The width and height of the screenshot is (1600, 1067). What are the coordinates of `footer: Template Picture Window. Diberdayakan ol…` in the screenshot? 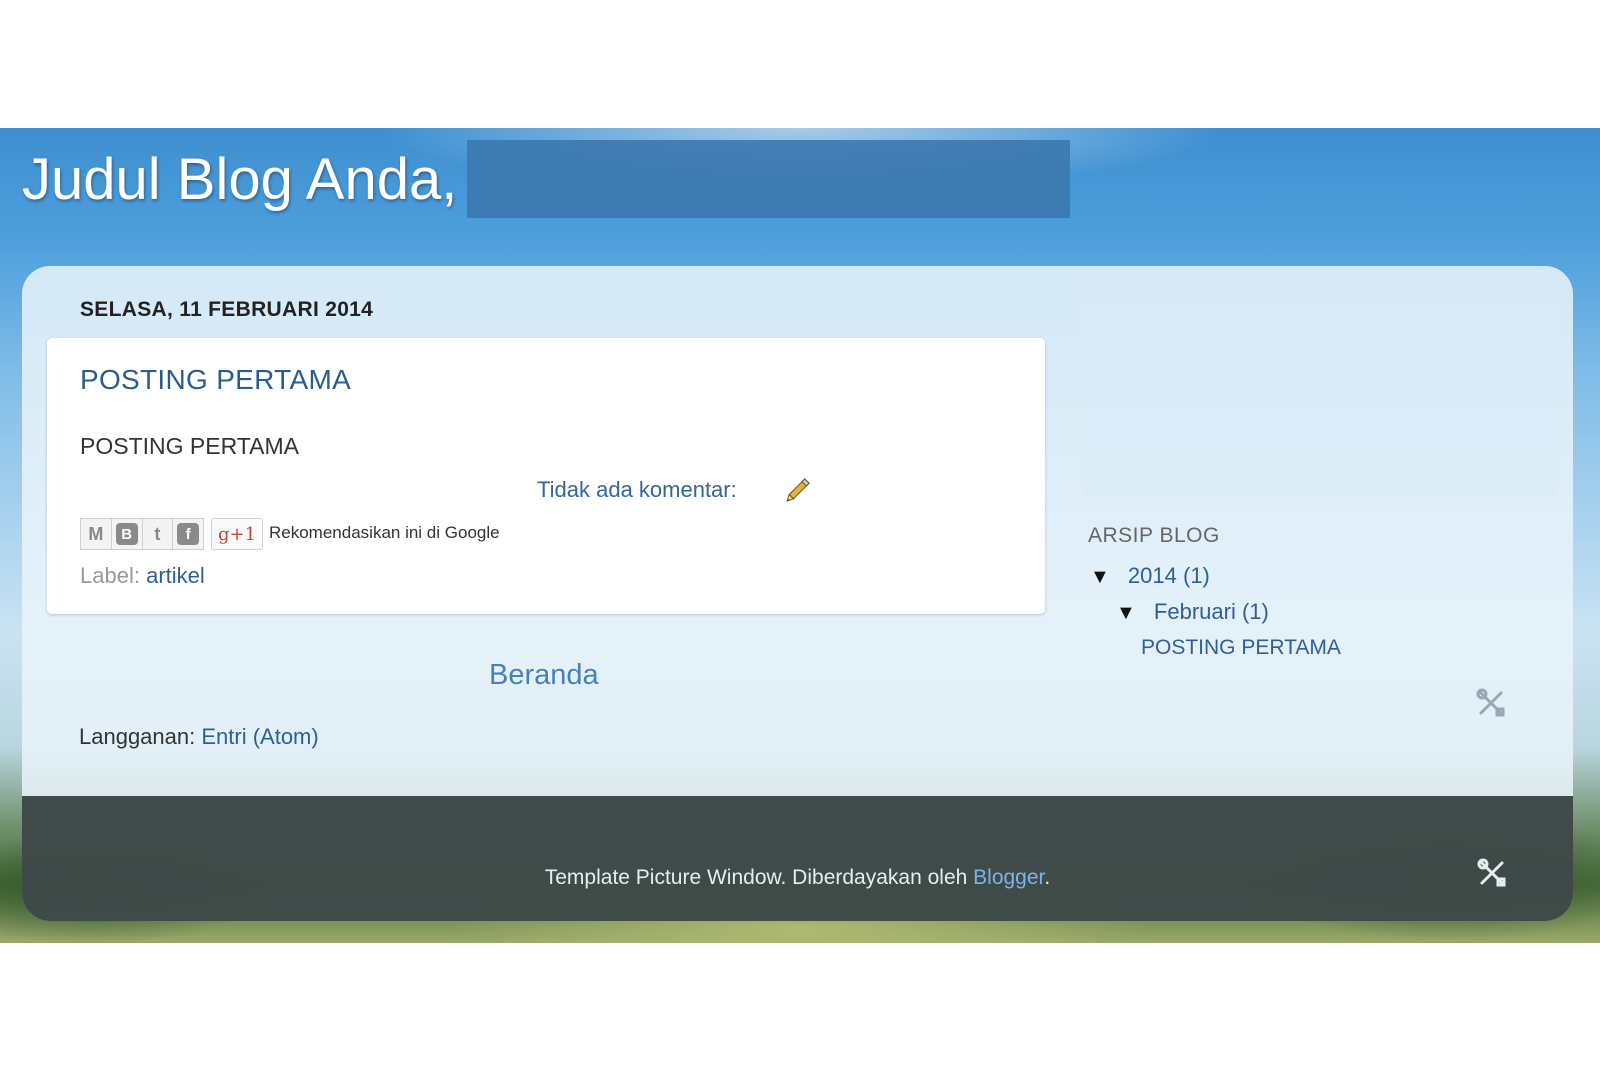 It's located at (797, 858).